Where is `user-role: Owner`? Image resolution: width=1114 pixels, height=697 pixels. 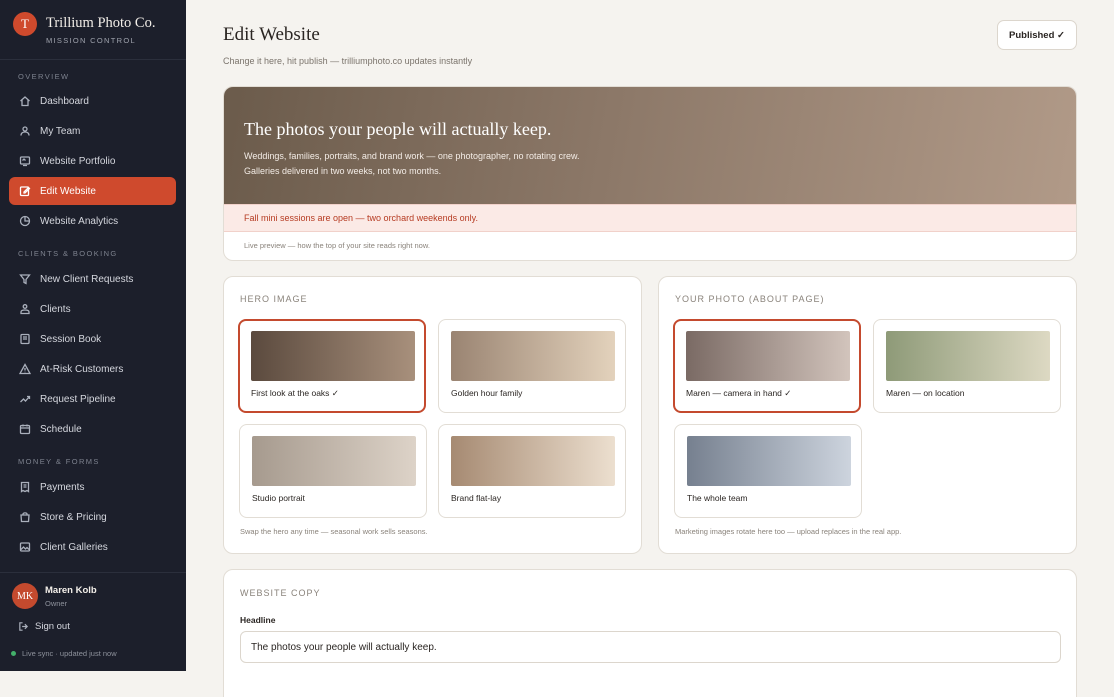
user-role: Owner is located at coordinates (56, 603).